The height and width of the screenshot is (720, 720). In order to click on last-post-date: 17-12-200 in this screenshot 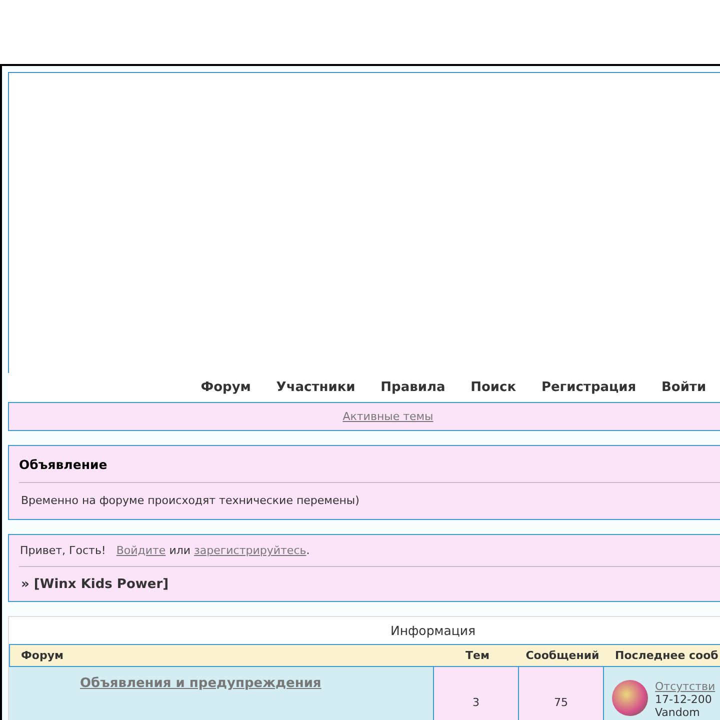, I will do `click(684, 699)`.